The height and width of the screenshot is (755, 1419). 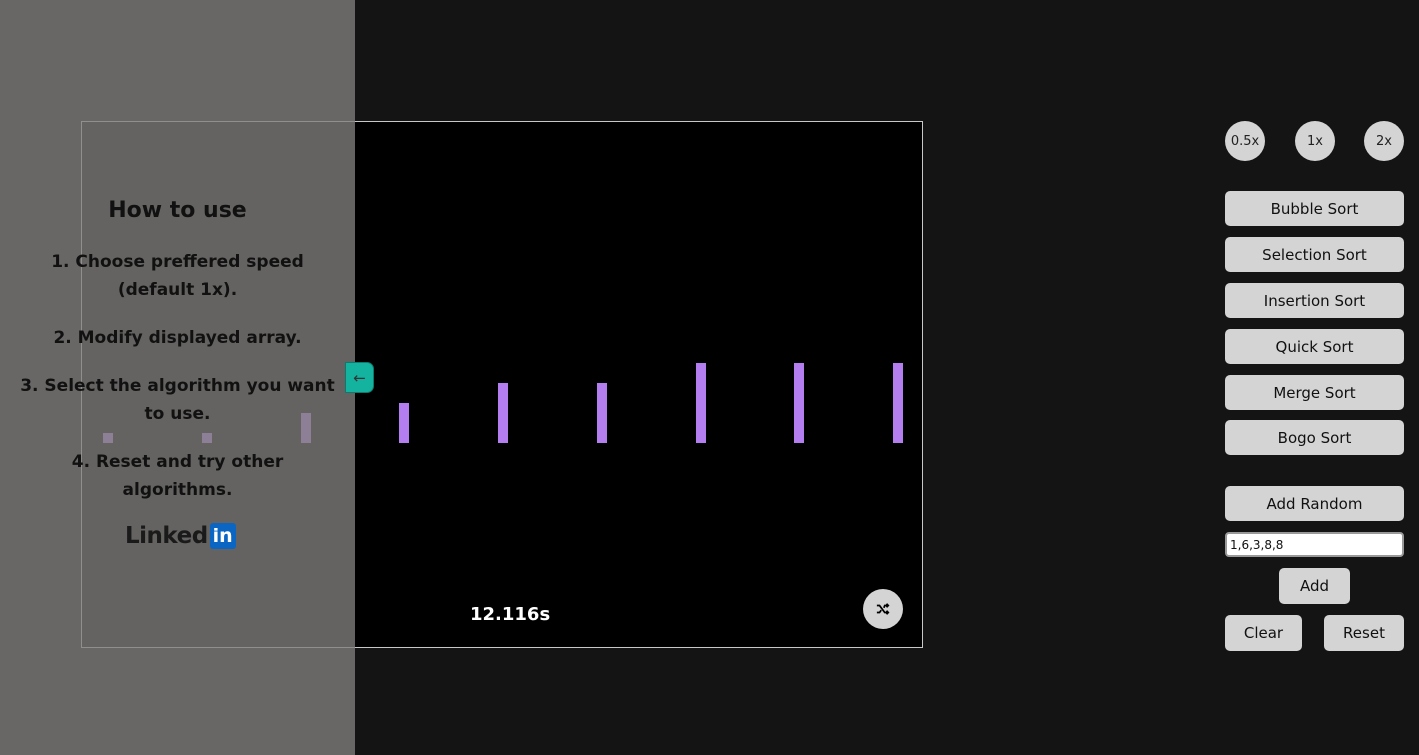 What do you see at coordinates (1314, 544) in the screenshot?
I see `array-input` at bounding box center [1314, 544].